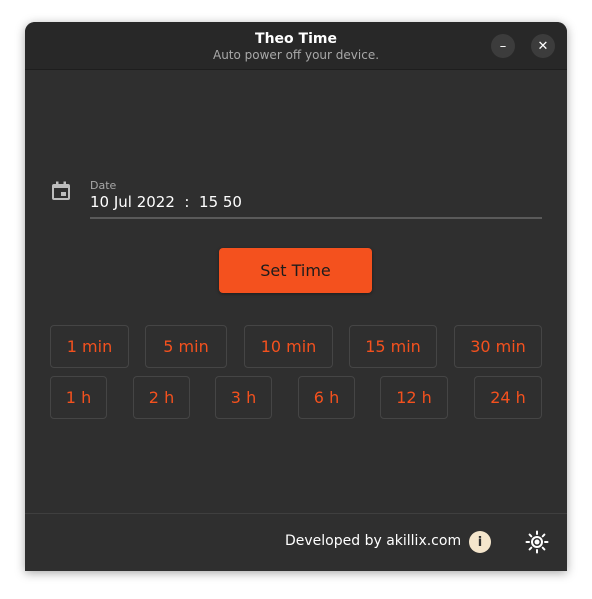  What do you see at coordinates (89, 346) in the screenshot?
I see `timer-1-min-button: 1 min` at bounding box center [89, 346].